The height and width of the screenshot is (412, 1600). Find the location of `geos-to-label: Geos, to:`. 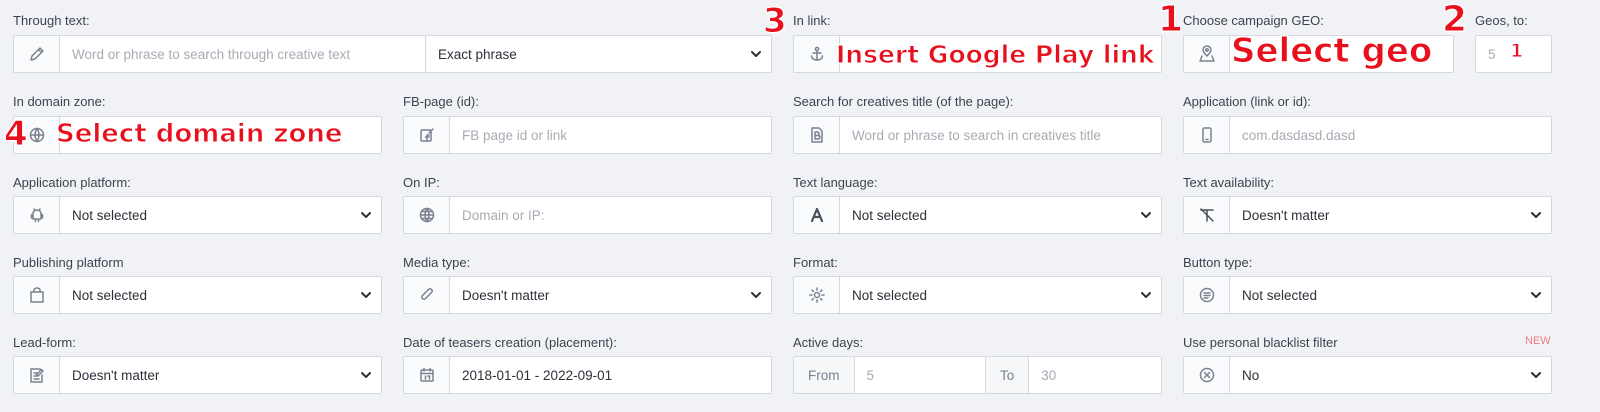

geos-to-label: Geos, to: is located at coordinates (1501, 20).